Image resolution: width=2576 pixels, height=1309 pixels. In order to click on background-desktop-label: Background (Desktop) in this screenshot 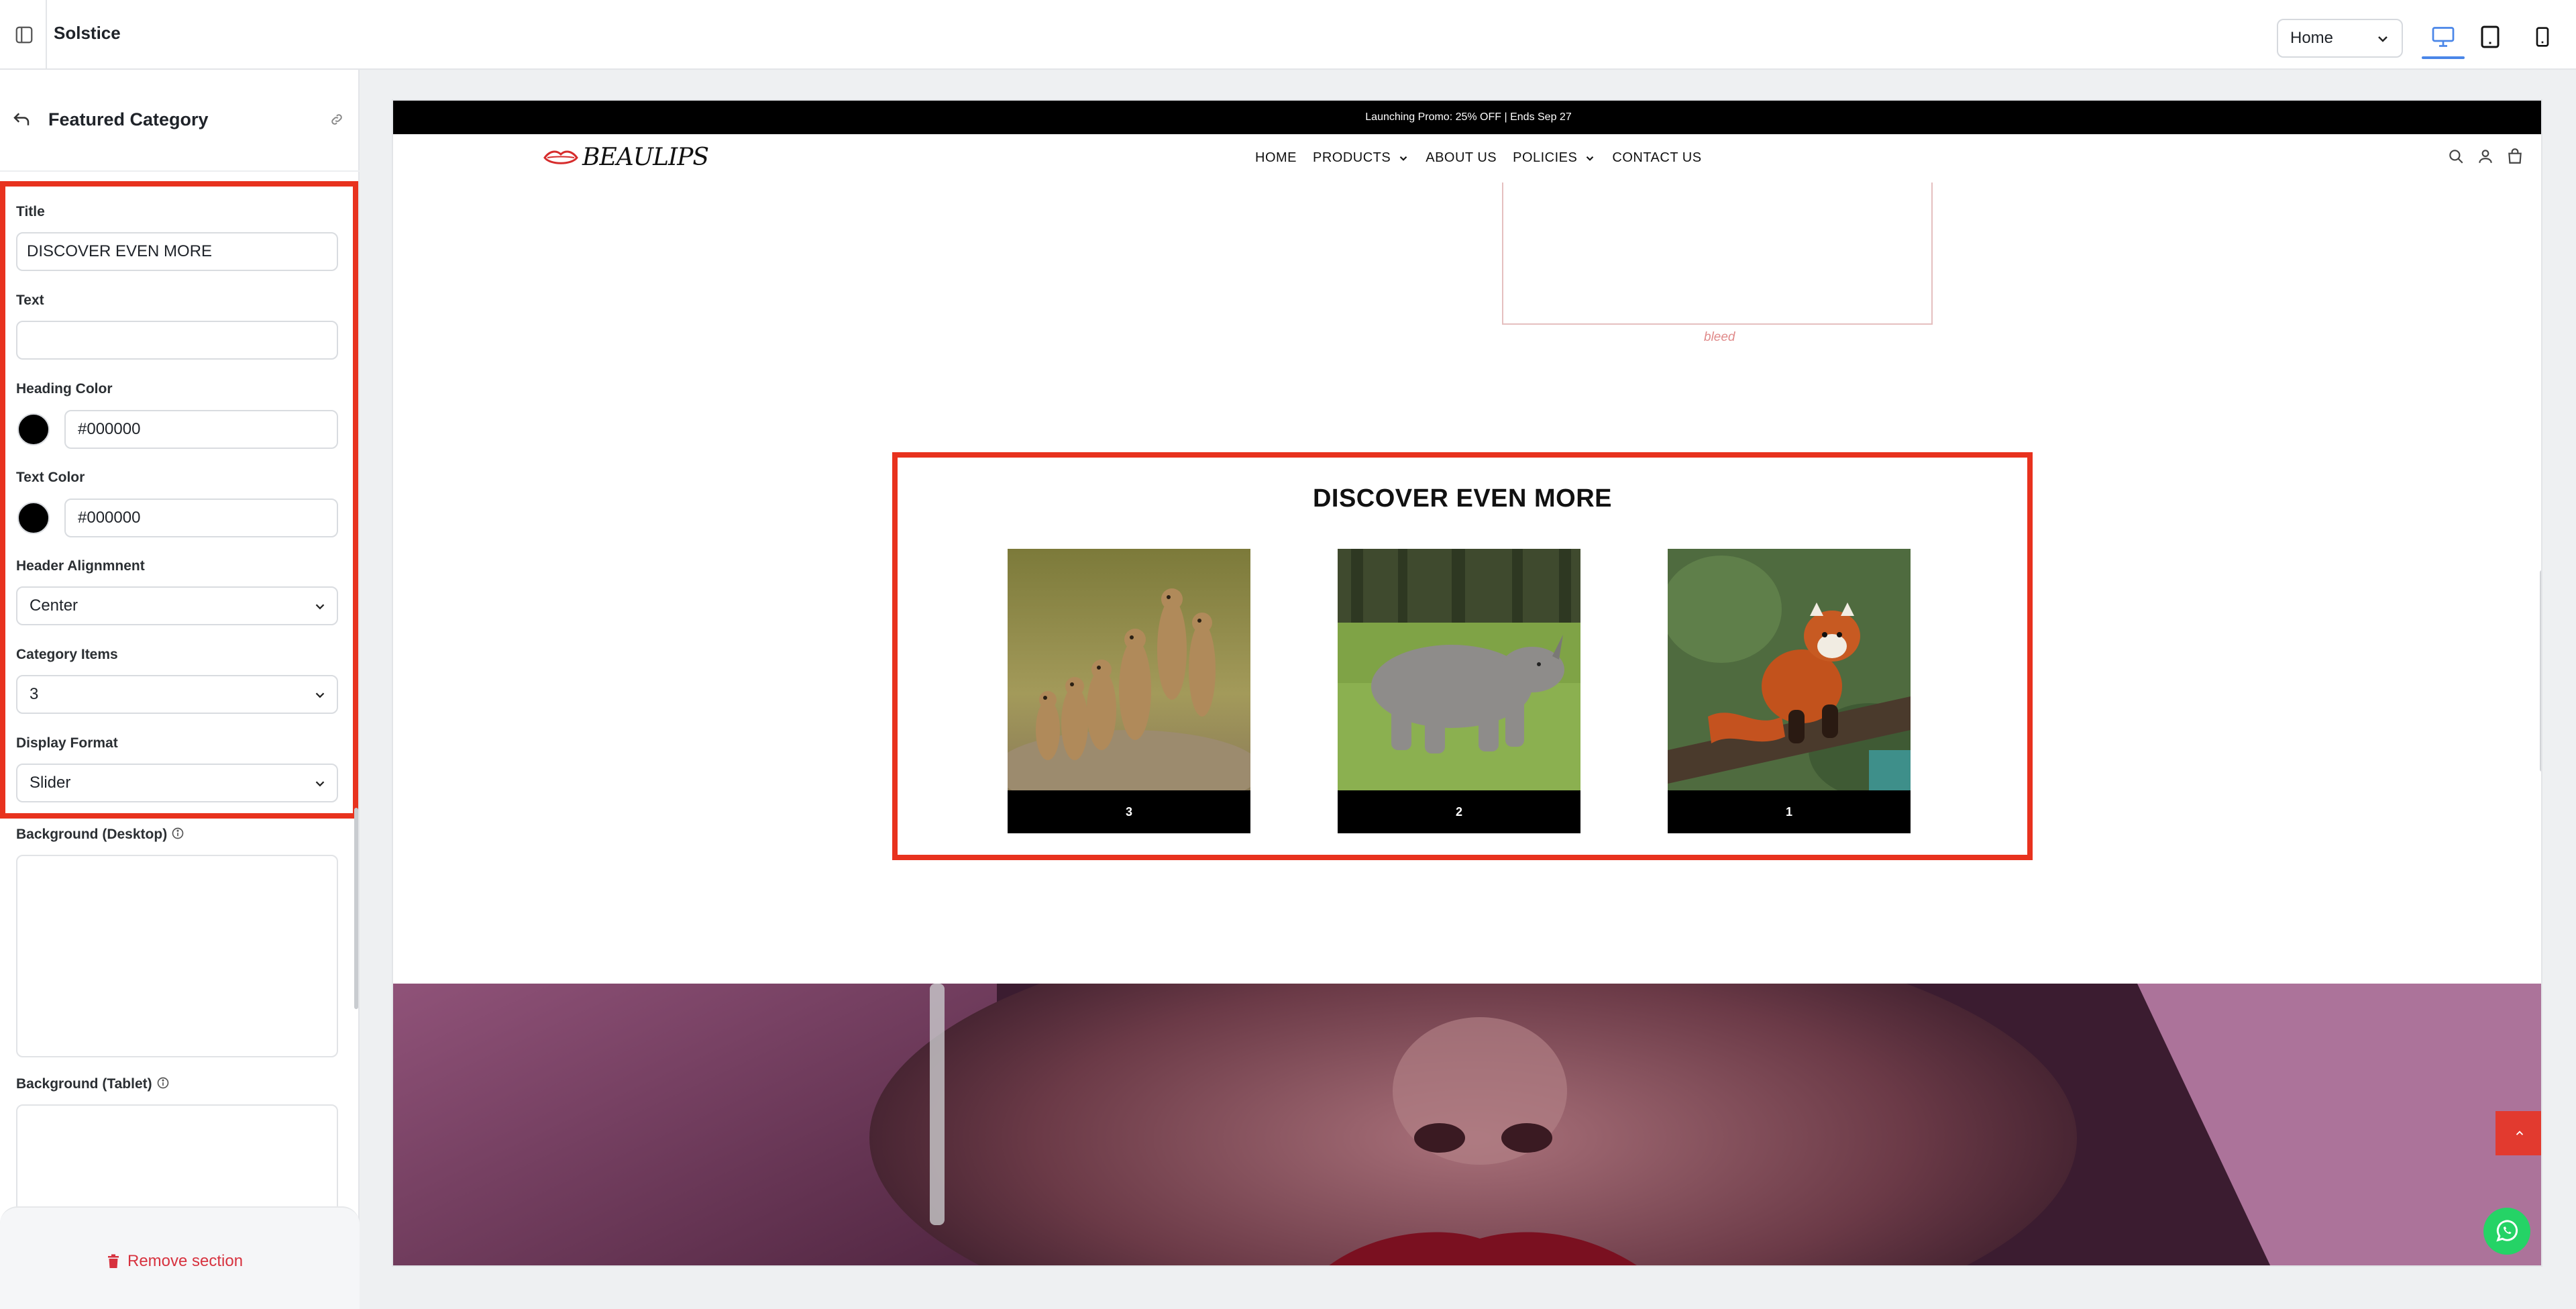, I will do `click(100, 835)`.